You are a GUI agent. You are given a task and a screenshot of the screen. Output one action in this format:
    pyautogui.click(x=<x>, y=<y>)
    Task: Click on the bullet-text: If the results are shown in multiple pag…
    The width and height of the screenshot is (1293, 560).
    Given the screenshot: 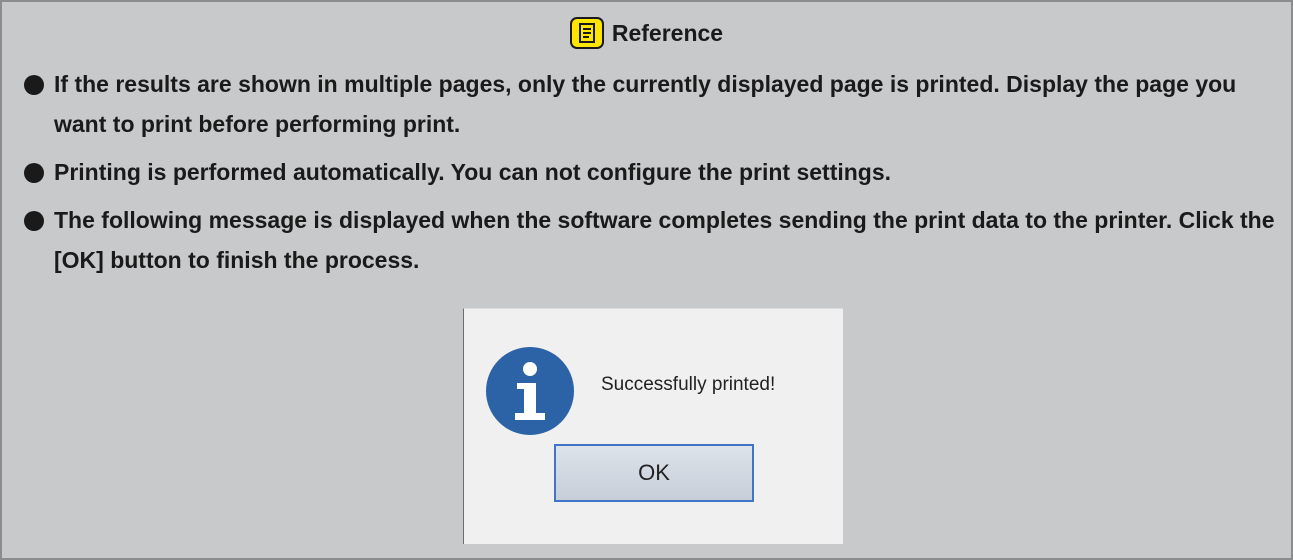 What is the action you would take?
    pyautogui.click(x=645, y=104)
    